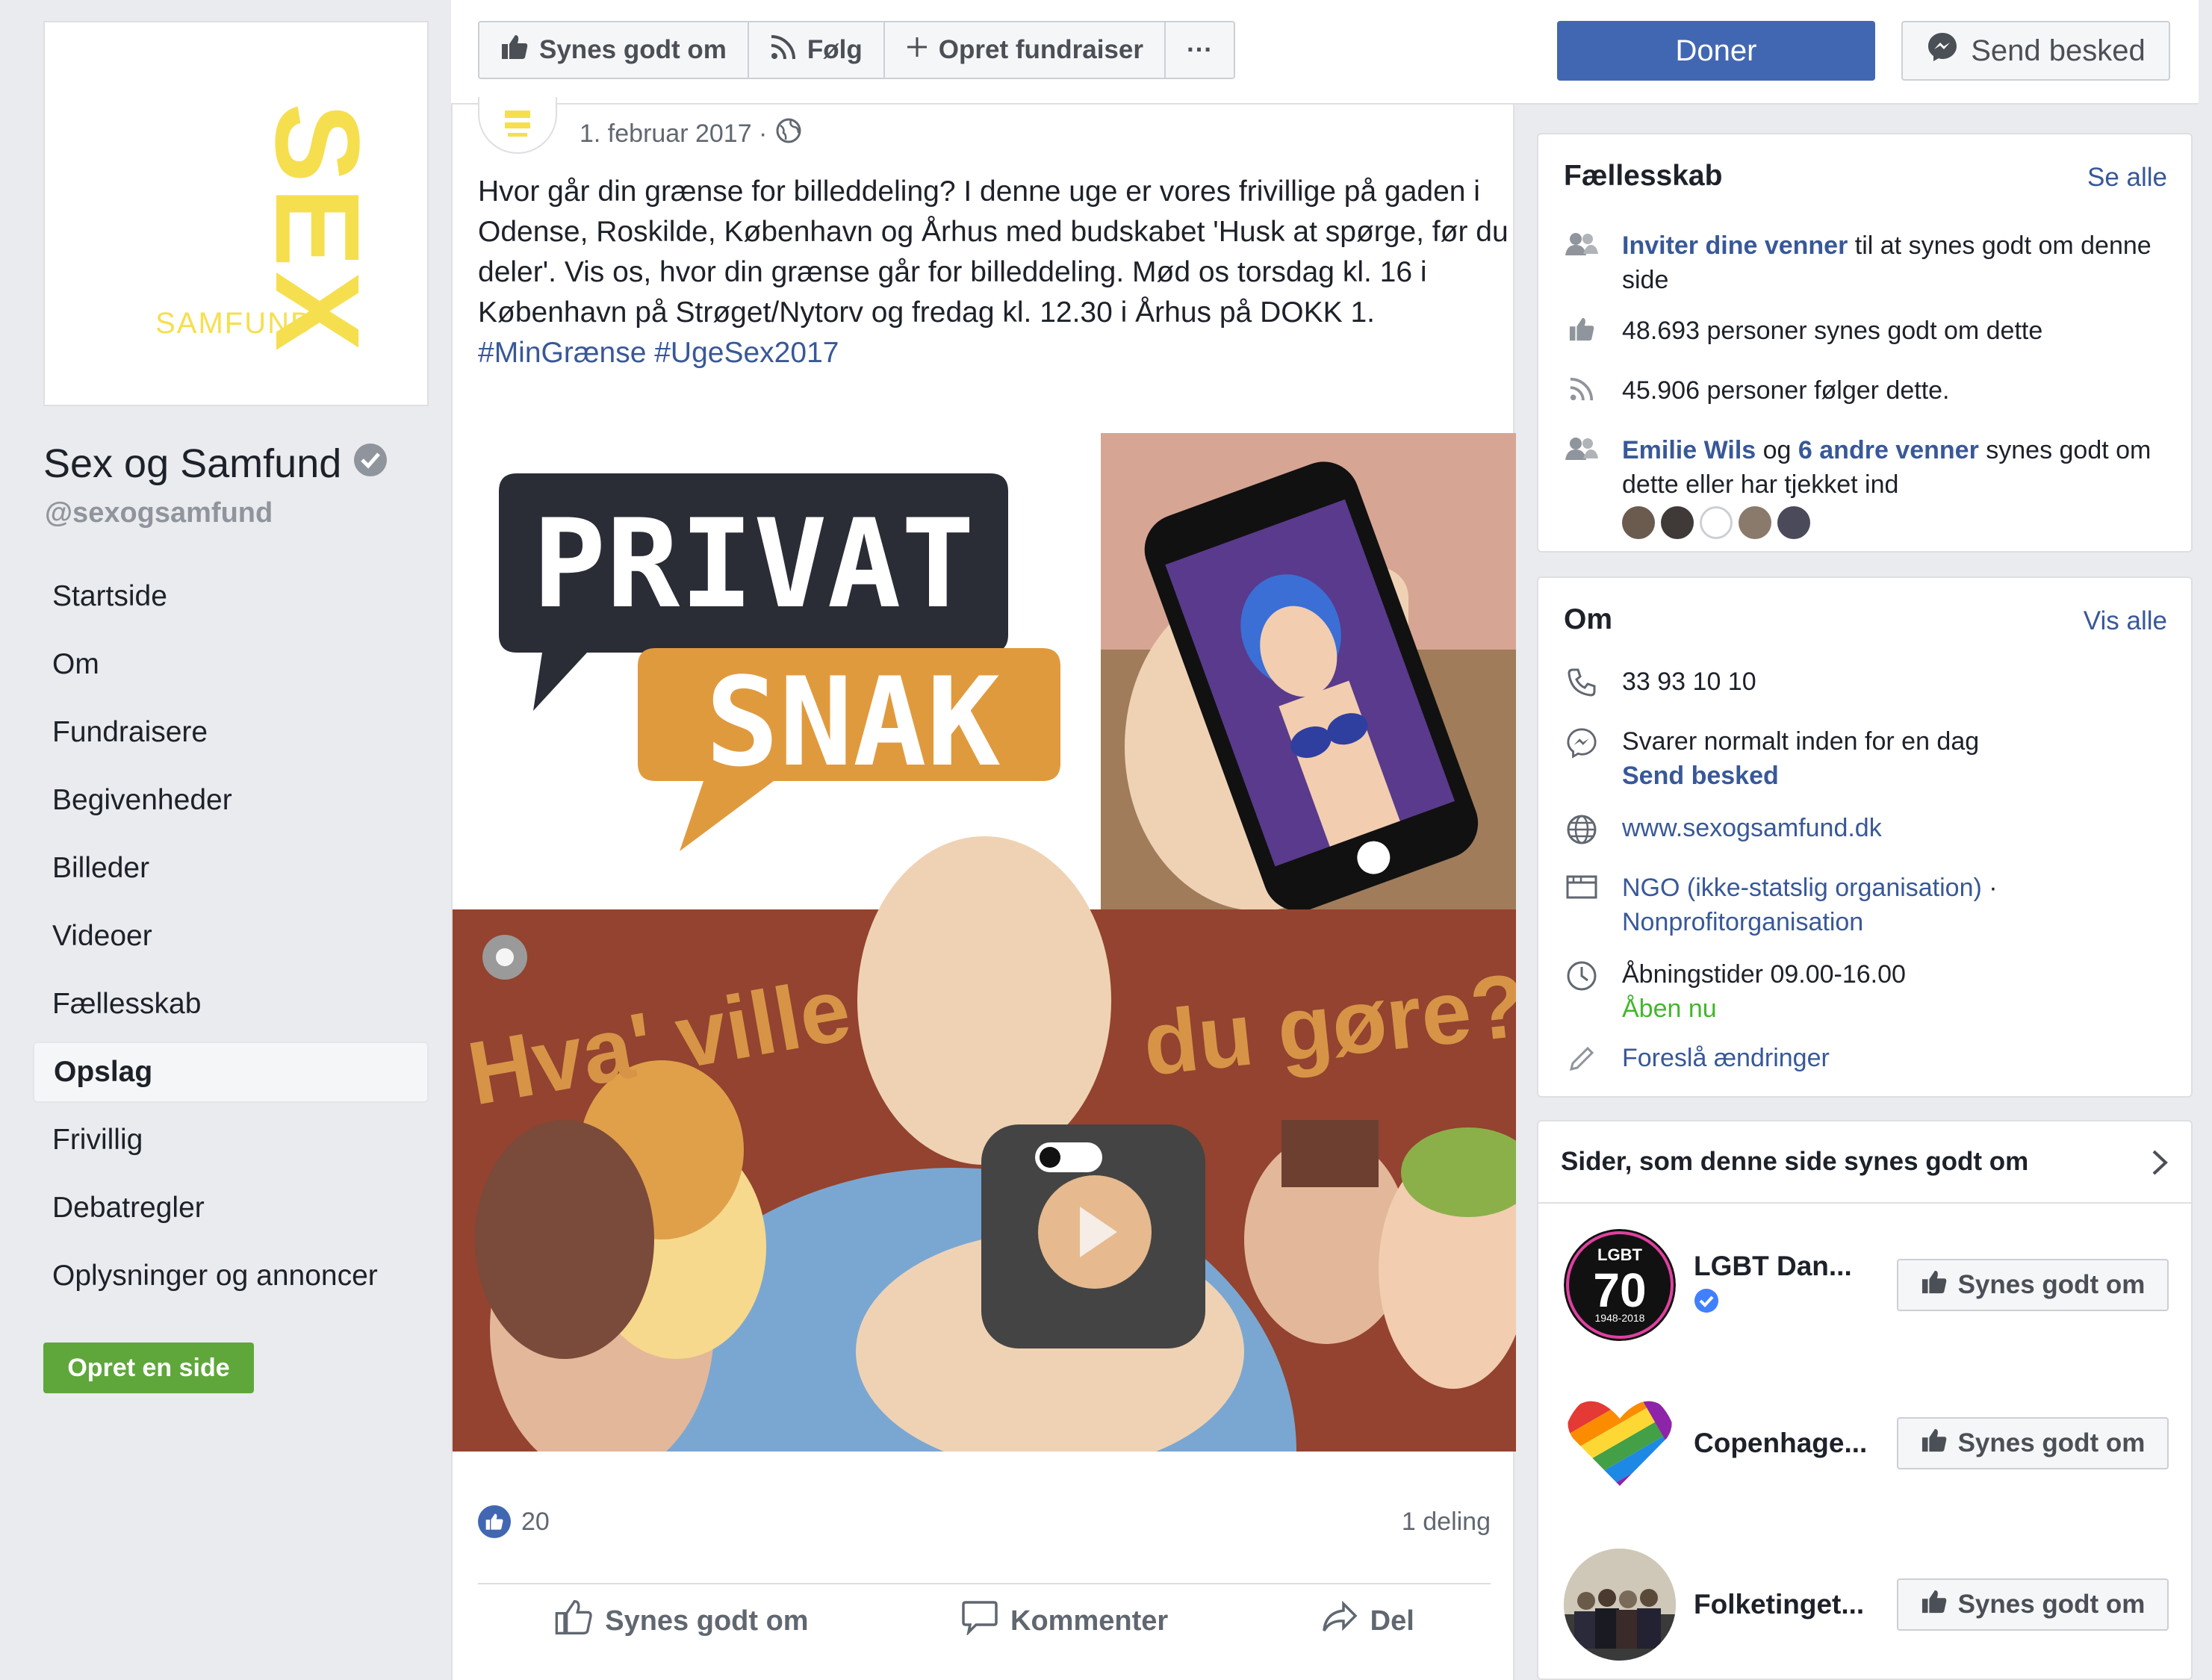 Image resolution: width=2212 pixels, height=1680 pixels. Describe the element at coordinates (1716, 51) in the screenshot. I see `donate-button: Doner` at that location.